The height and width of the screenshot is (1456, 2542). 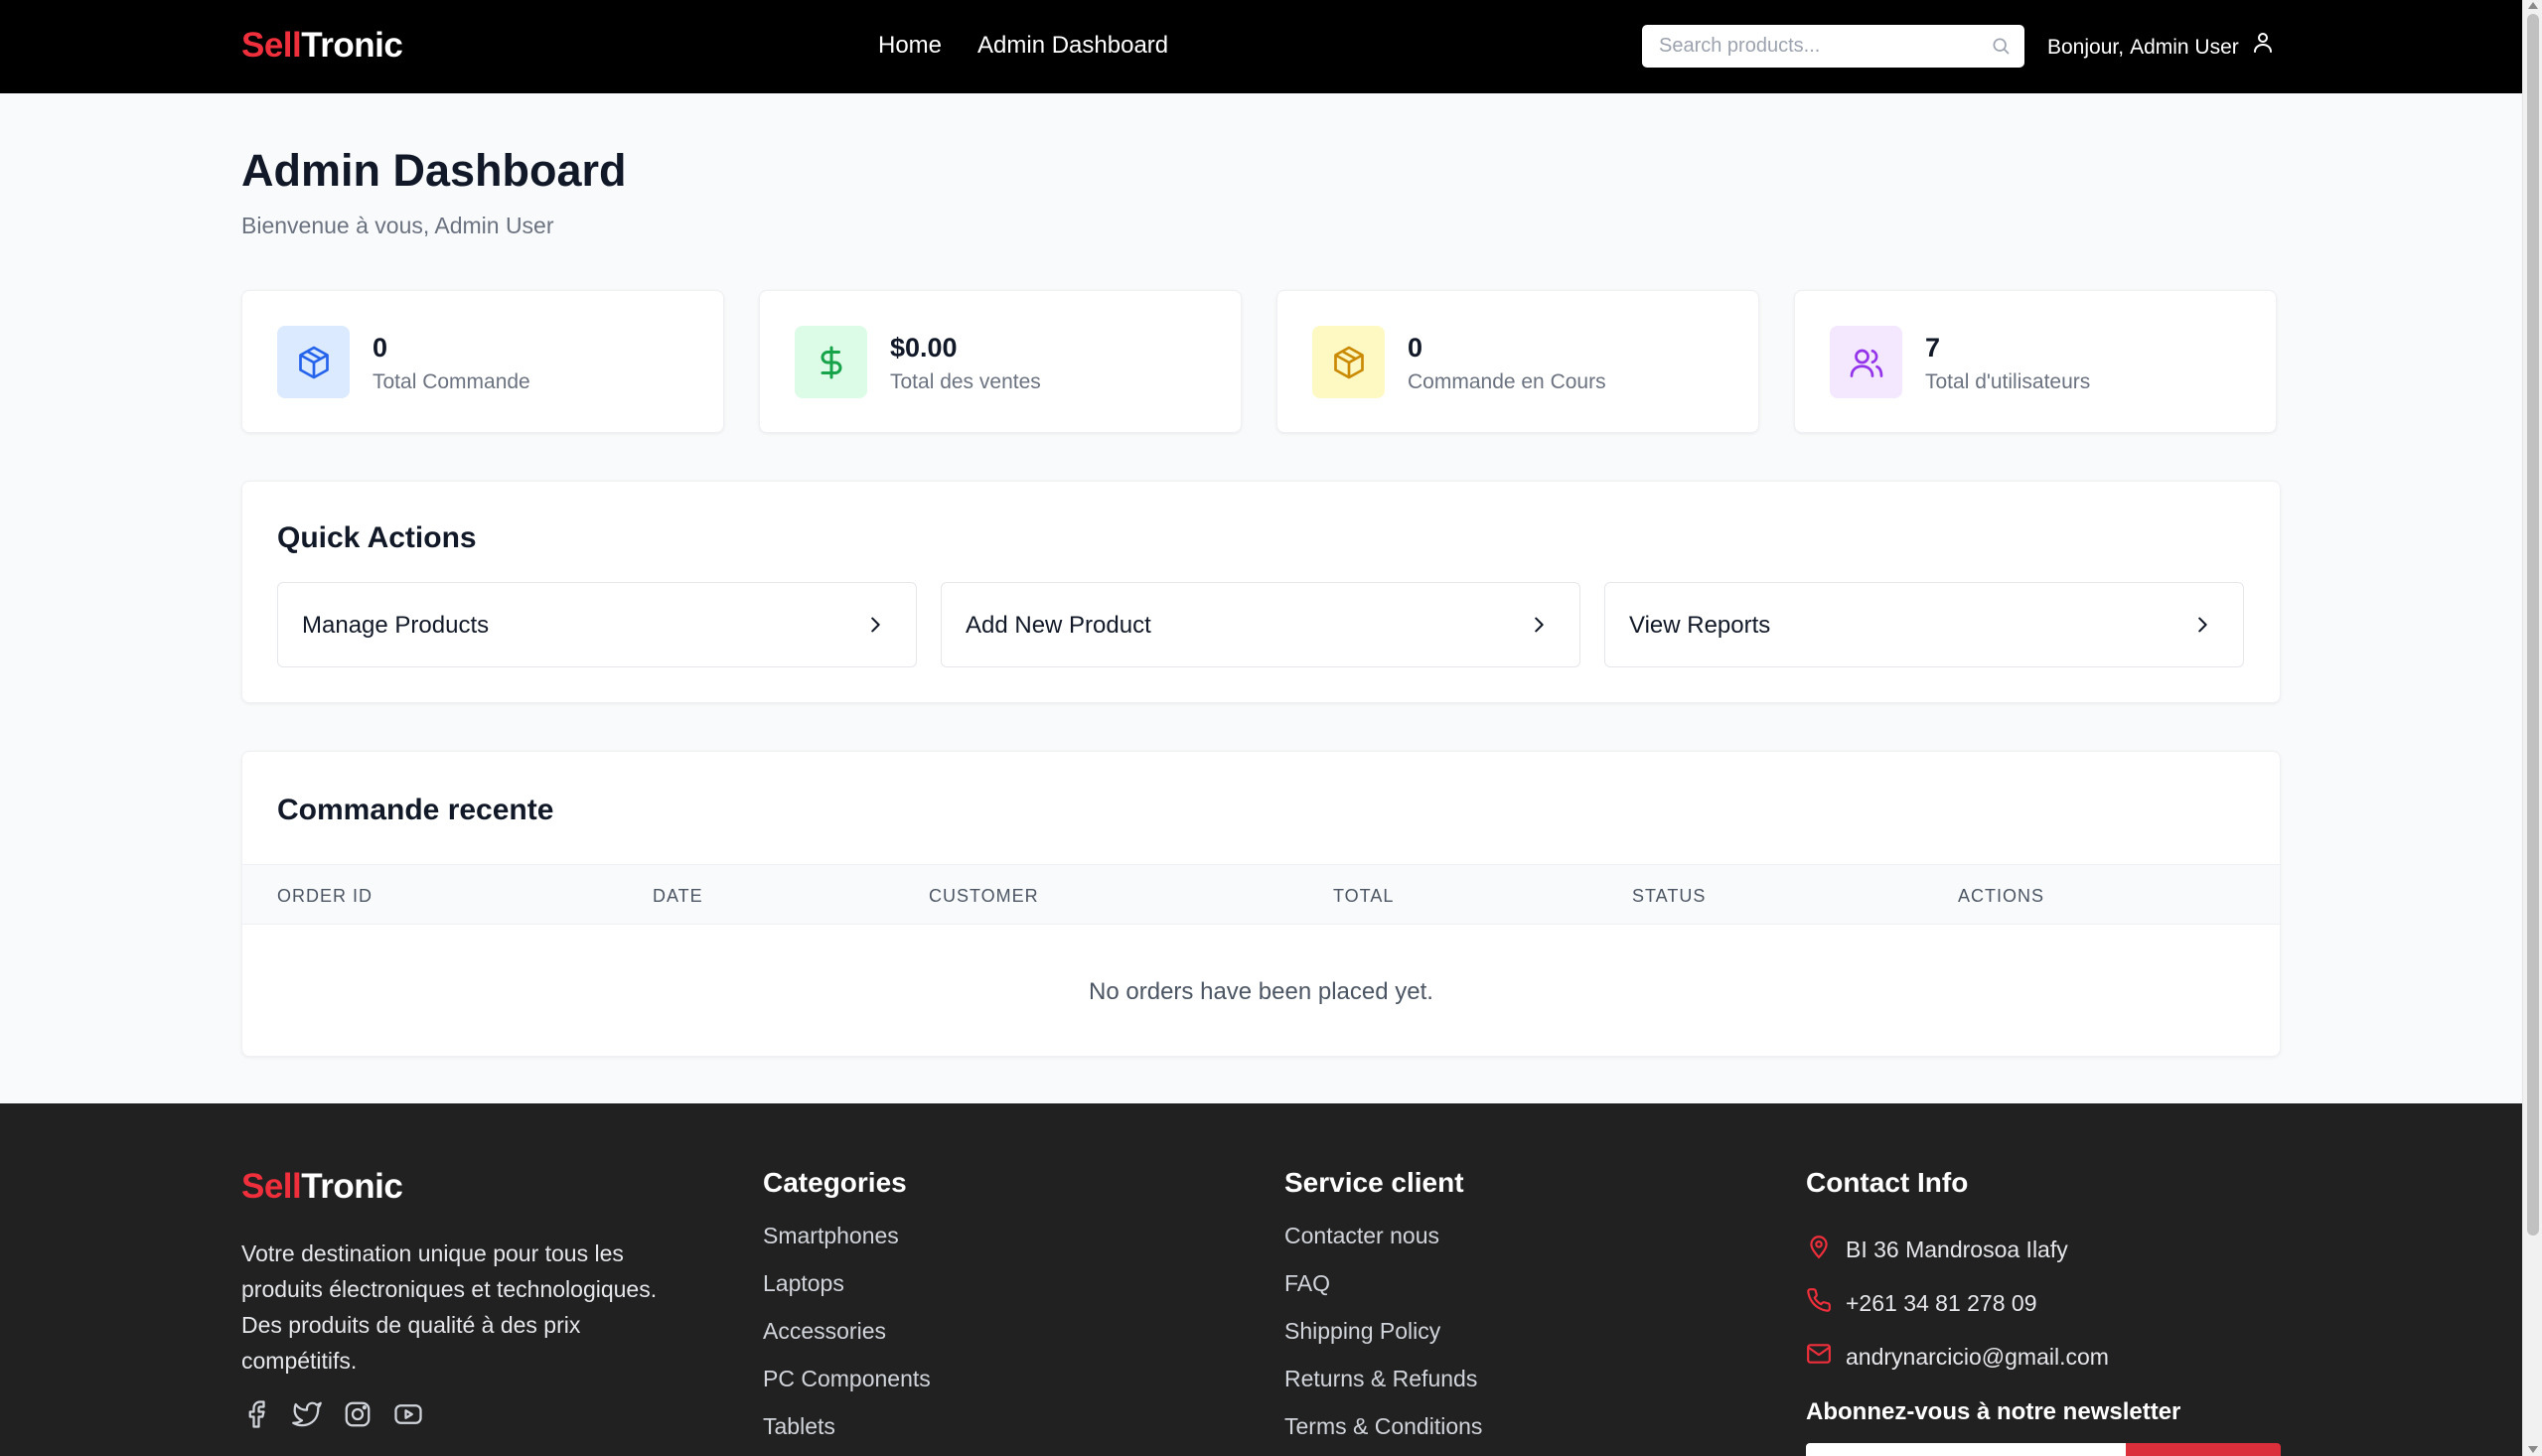 I want to click on vertical-scrollbar, so click(x=2532, y=728).